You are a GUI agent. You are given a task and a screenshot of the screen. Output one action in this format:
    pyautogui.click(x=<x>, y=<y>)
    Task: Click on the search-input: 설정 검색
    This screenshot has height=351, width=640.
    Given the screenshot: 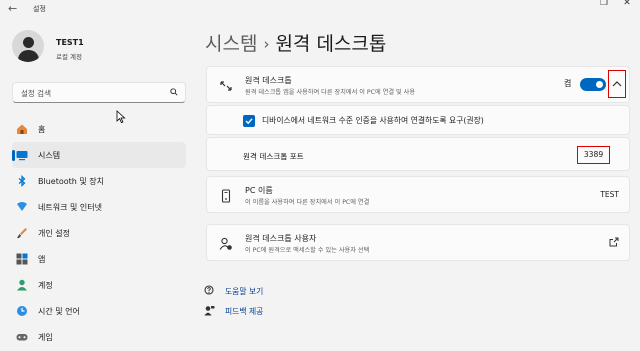 What is the action you would take?
    pyautogui.click(x=36, y=93)
    